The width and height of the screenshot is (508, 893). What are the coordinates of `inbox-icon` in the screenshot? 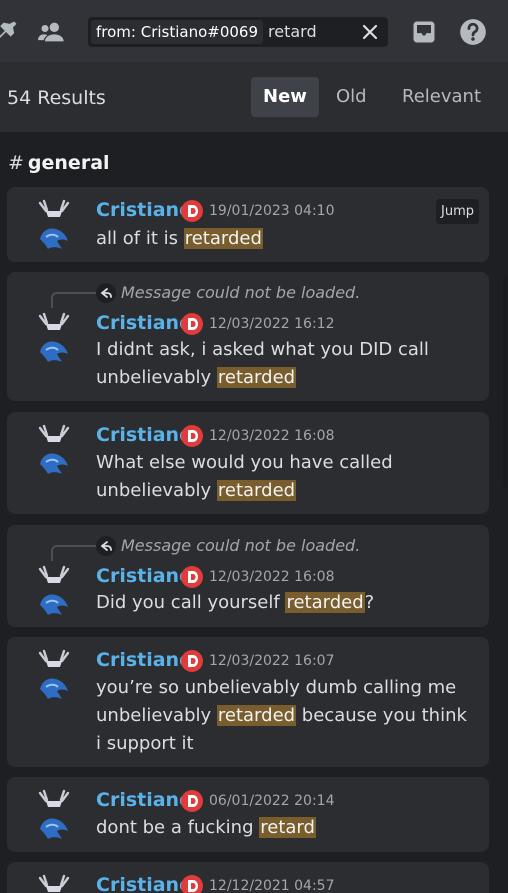 It's located at (424, 32).